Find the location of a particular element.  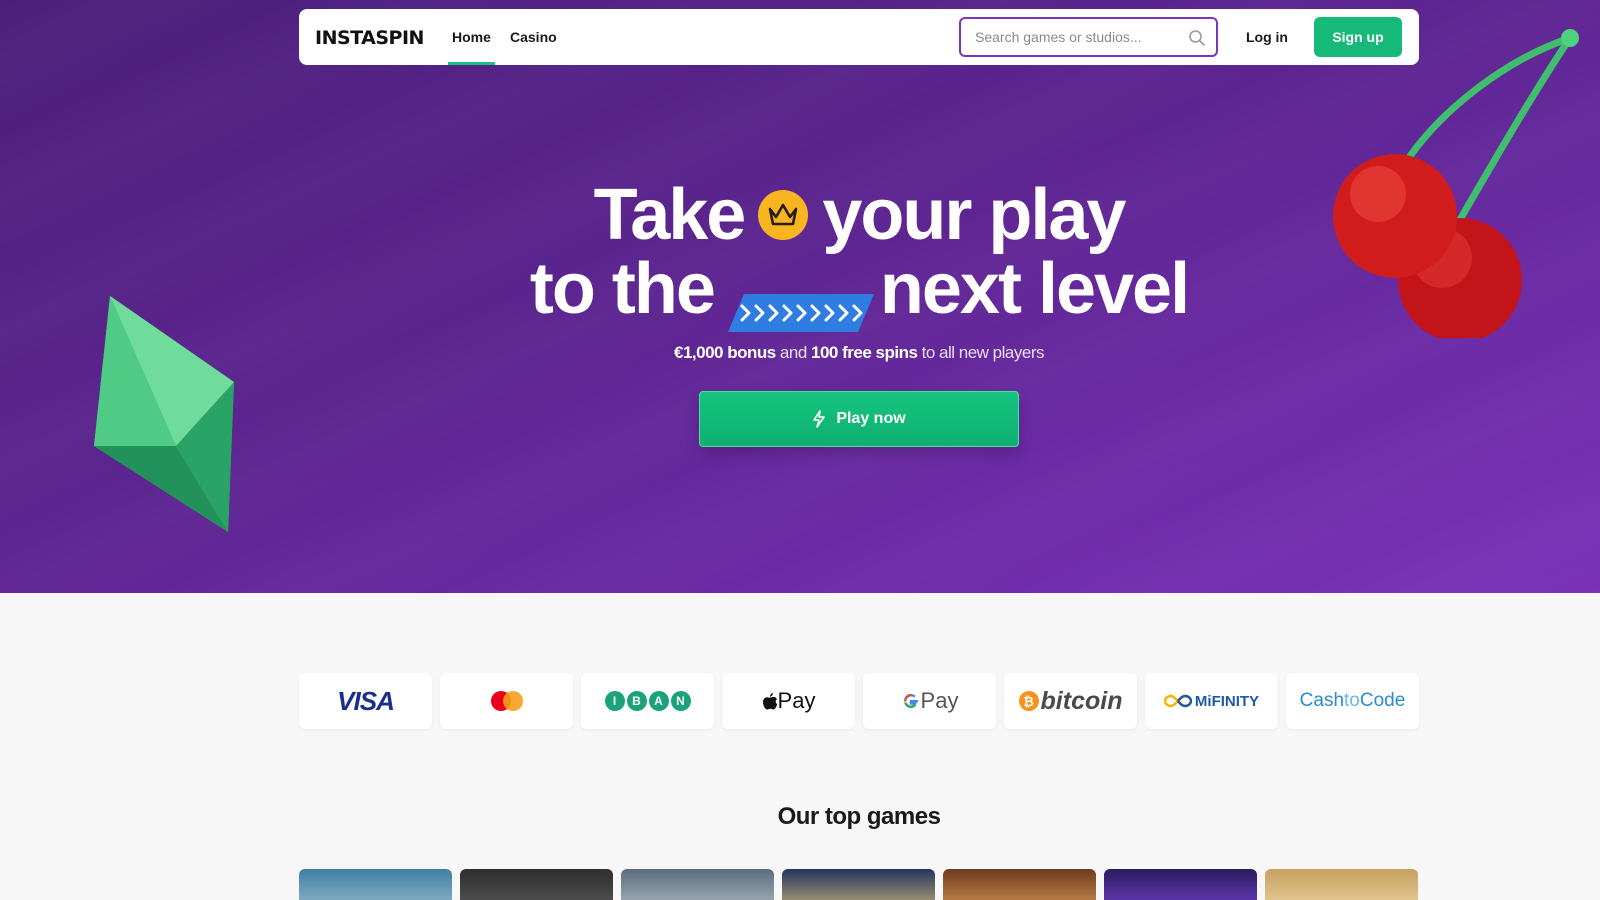

payment-google-pay: Pay is located at coordinates (929, 701).